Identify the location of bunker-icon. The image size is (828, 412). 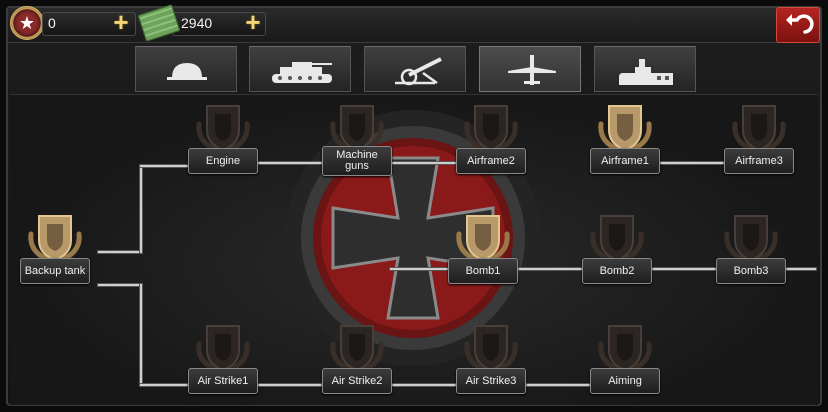
(646, 72).